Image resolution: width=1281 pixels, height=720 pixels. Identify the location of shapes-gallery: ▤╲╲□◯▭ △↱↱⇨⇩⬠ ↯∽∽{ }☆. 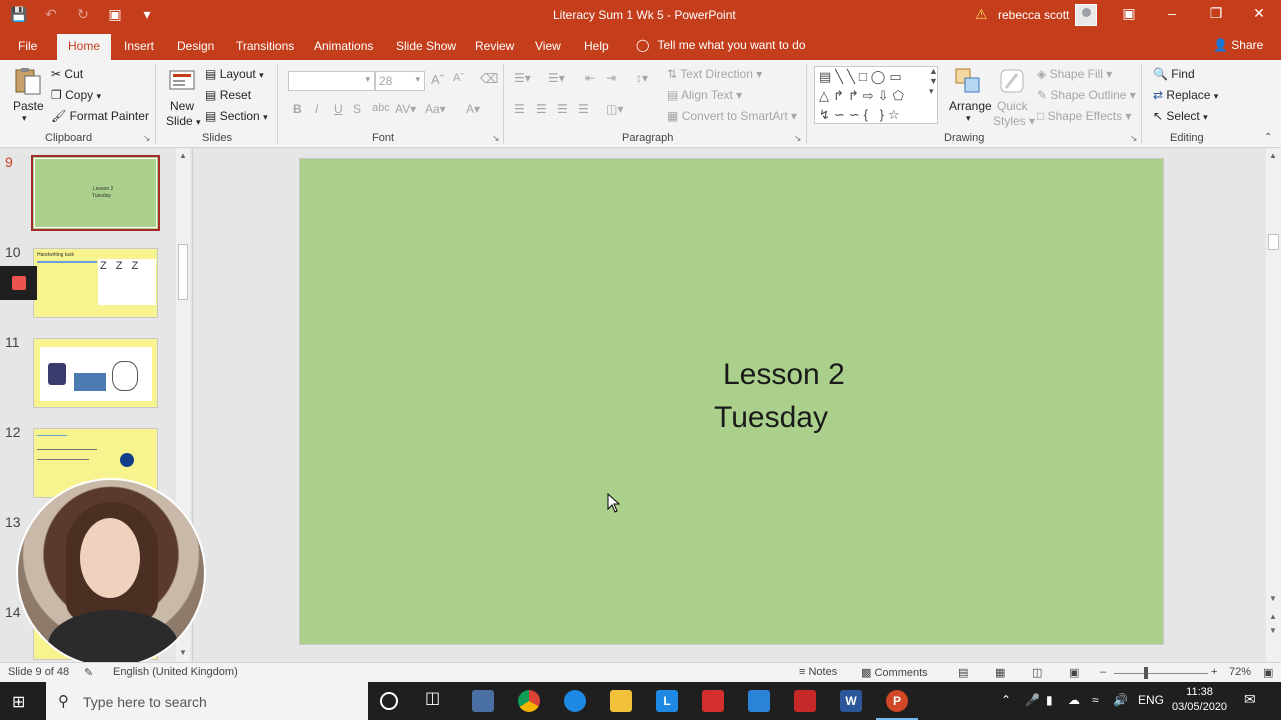
(876, 95).